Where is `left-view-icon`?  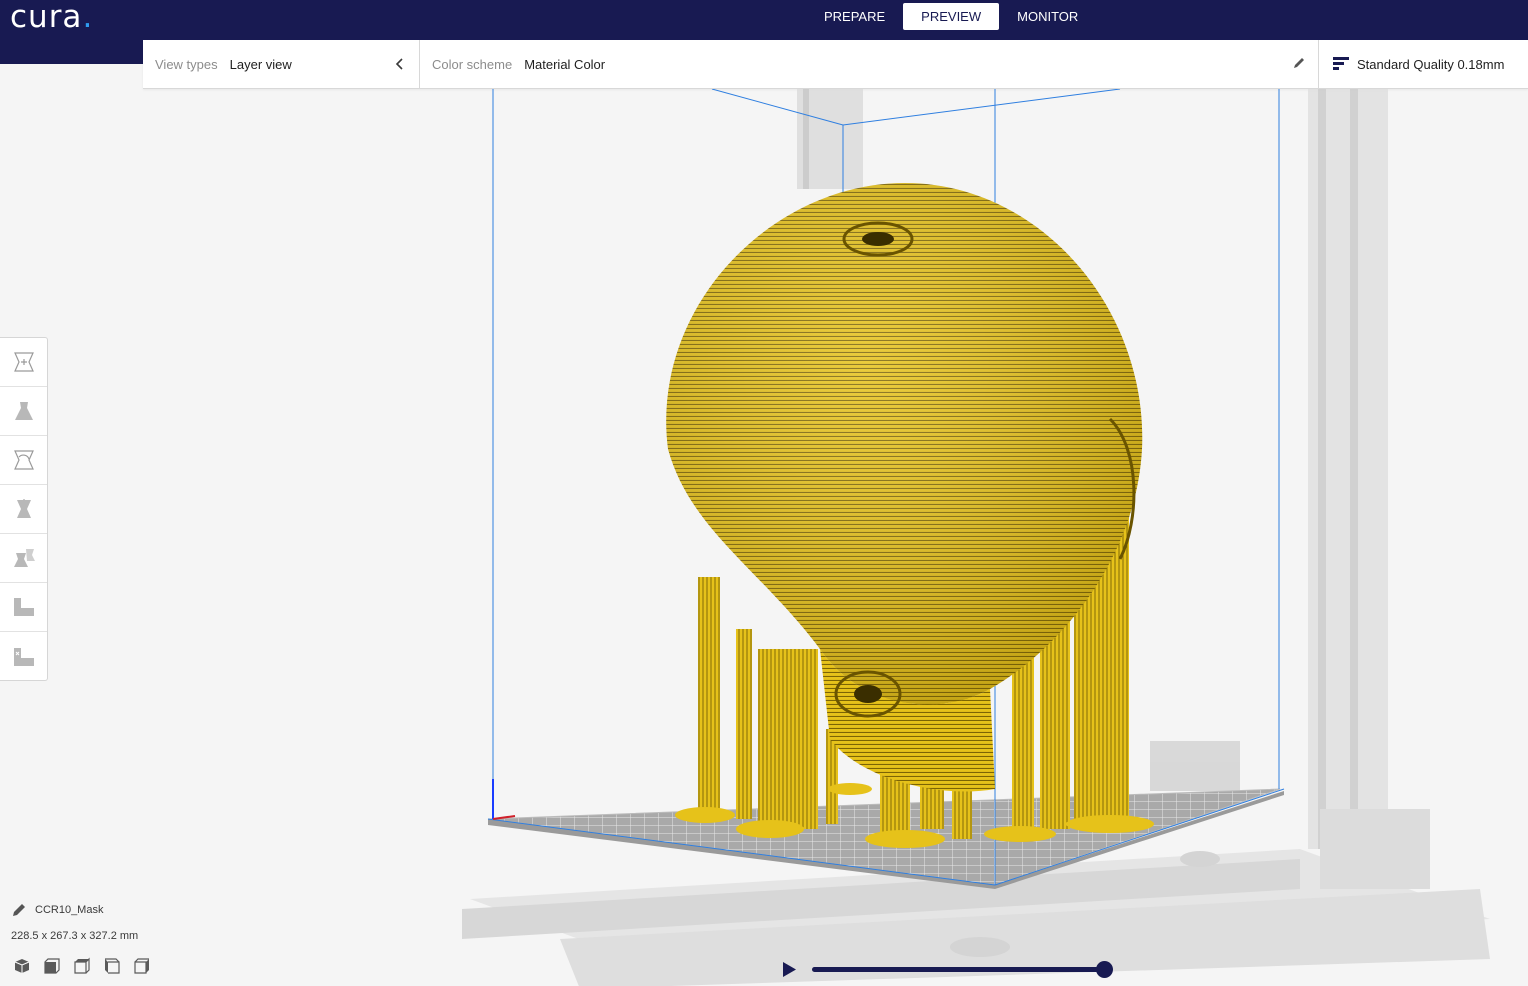
left-view-icon is located at coordinates (112, 966).